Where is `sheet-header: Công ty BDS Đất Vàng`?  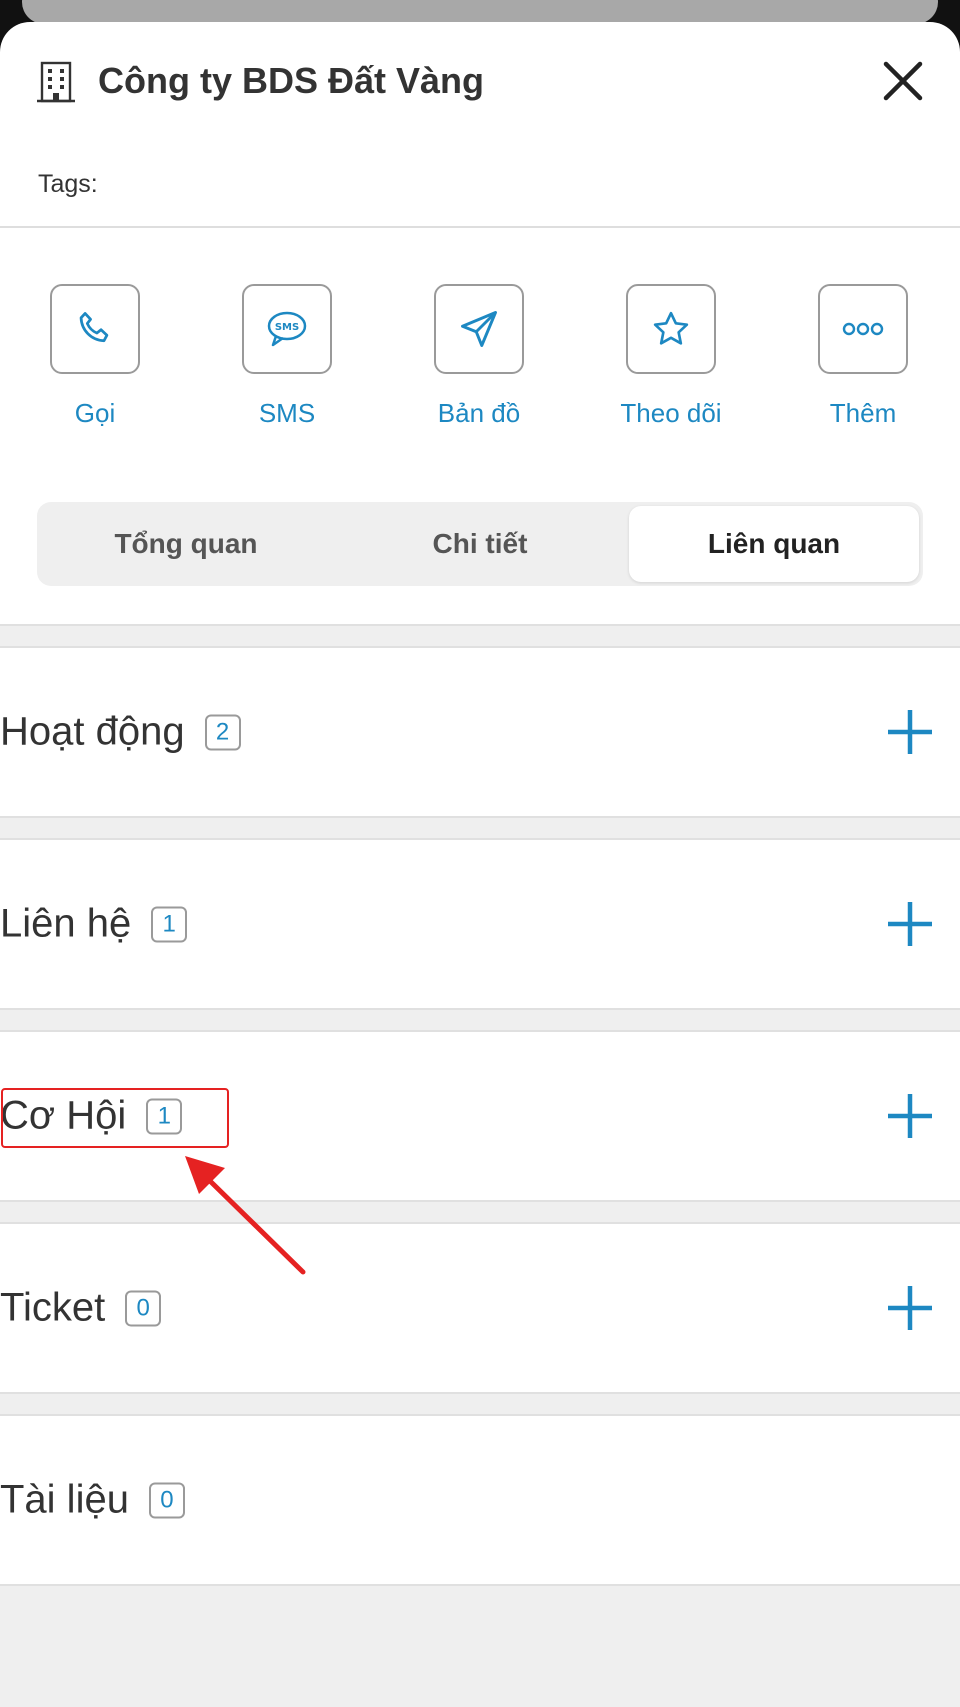 sheet-header: Công ty BDS Đất Vàng is located at coordinates (480, 82).